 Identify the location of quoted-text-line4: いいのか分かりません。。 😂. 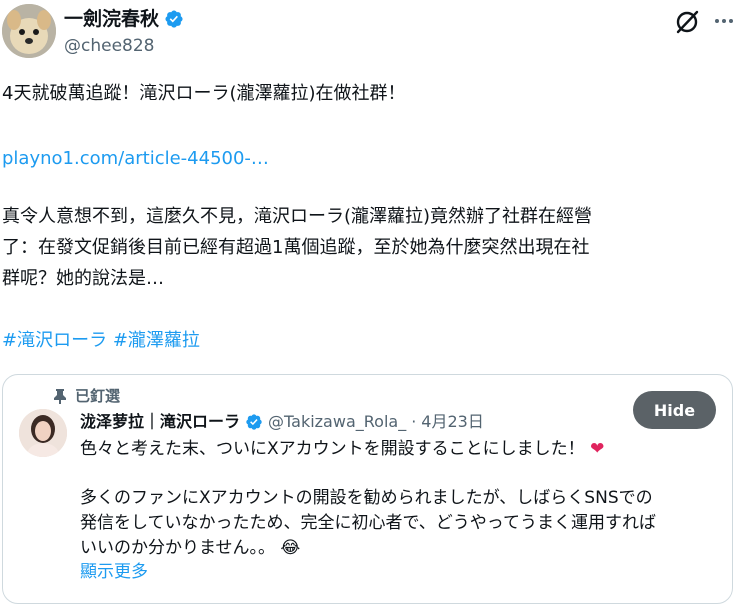
(190, 548).